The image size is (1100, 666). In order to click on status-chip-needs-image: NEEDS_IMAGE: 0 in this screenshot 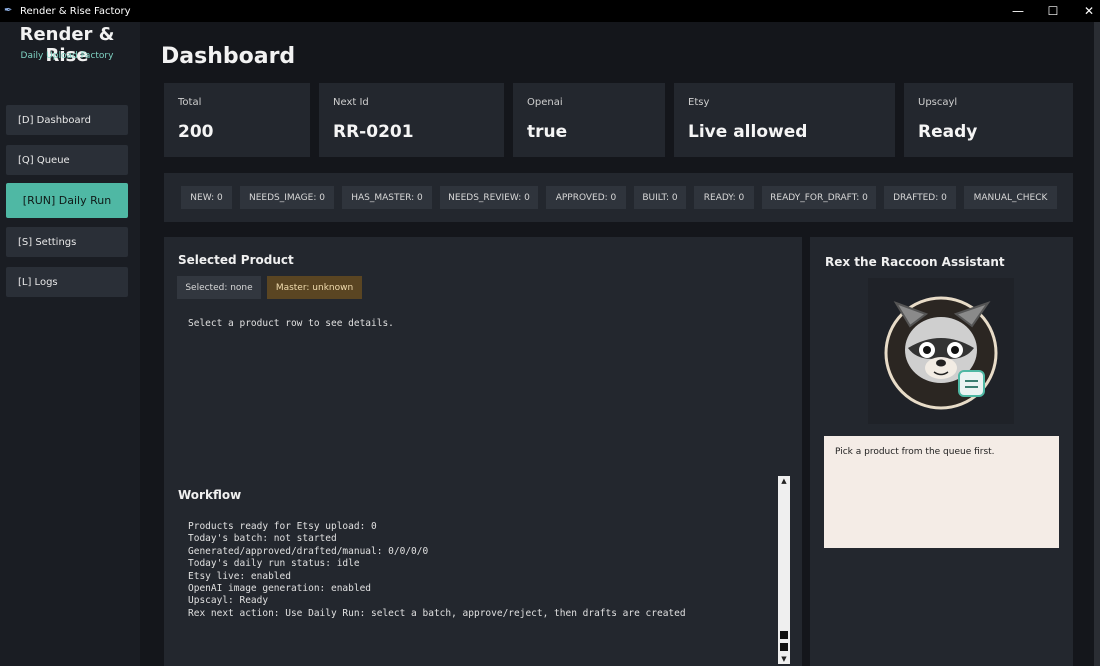, I will do `click(287, 197)`.